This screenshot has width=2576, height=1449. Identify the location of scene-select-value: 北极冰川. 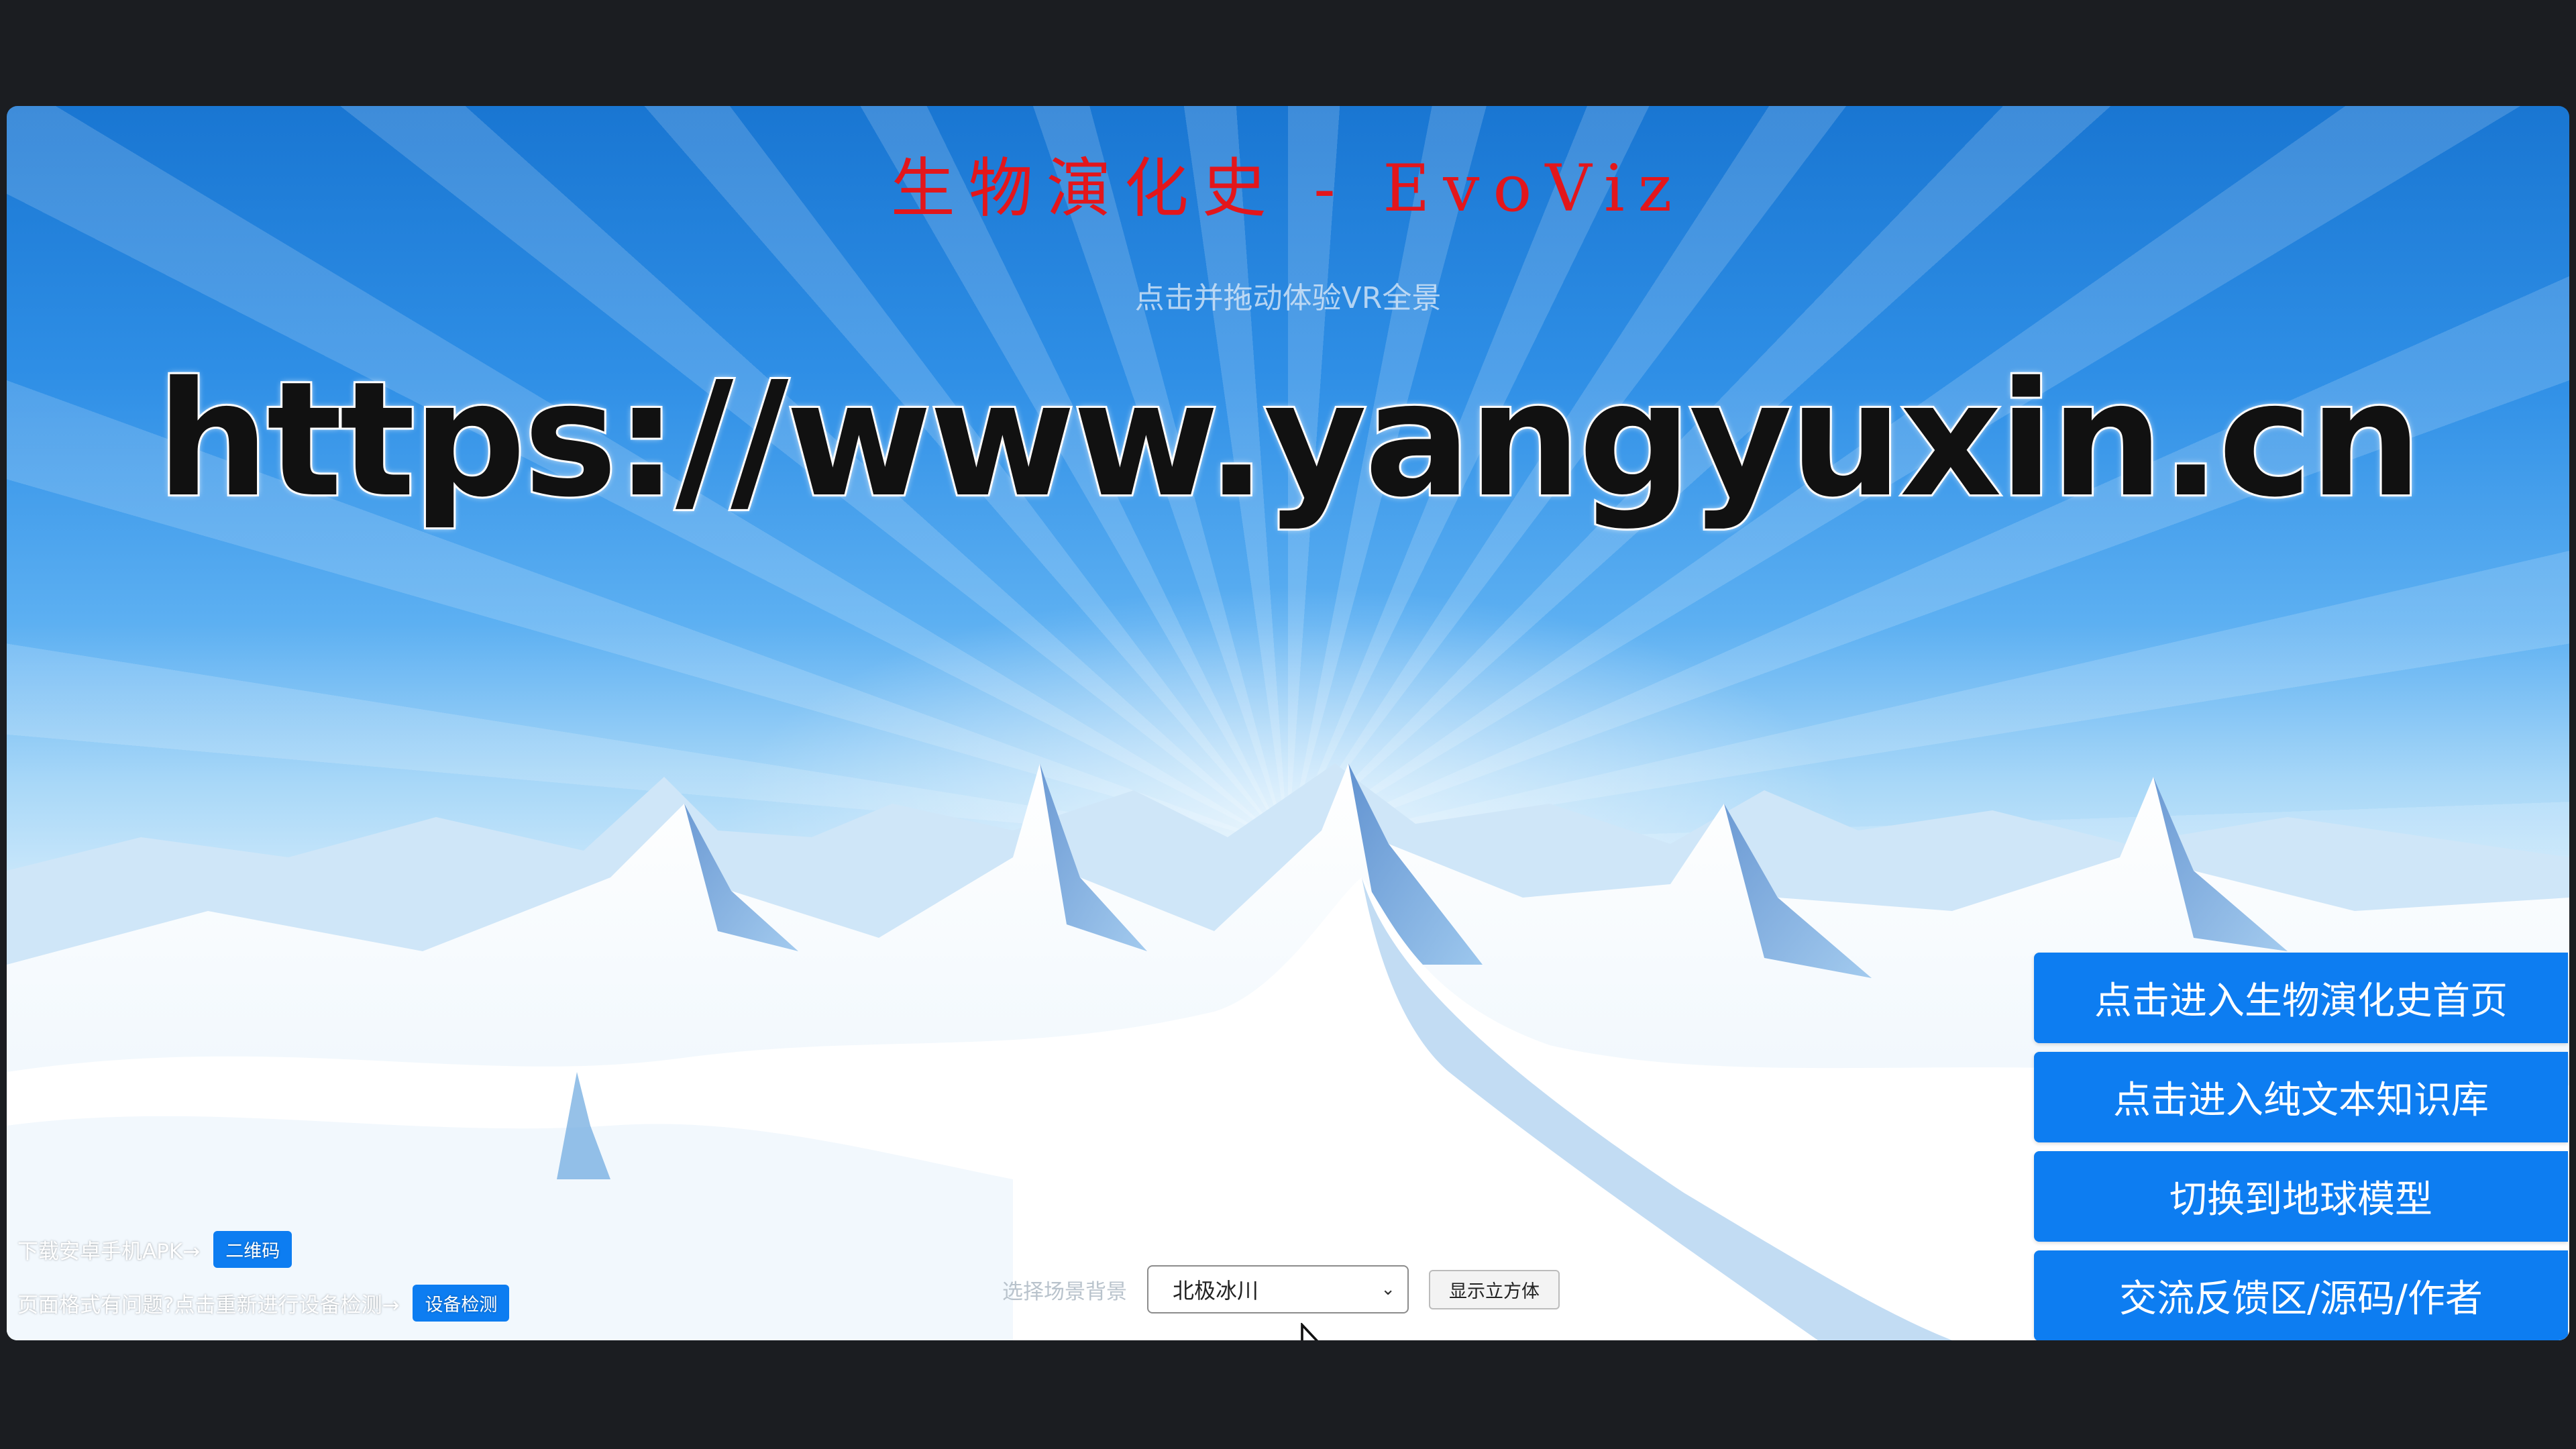
(1216, 1290).